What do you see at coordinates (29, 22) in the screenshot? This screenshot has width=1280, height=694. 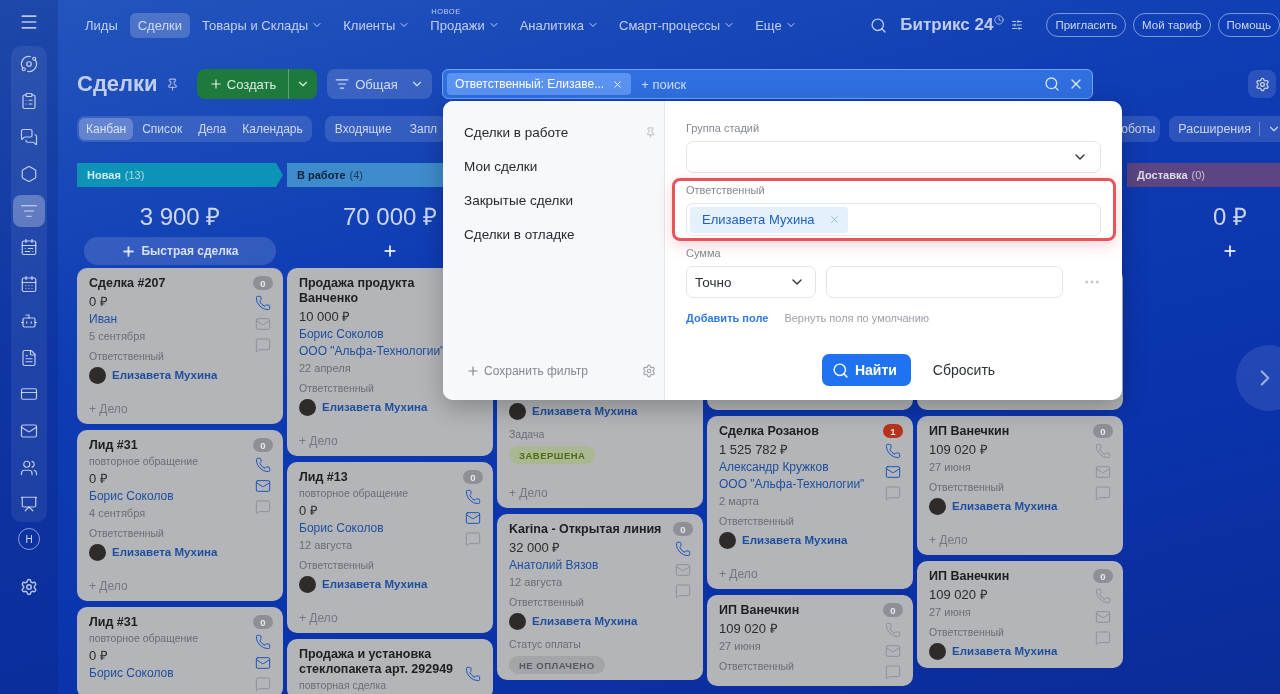 I see `menu-icon` at bounding box center [29, 22].